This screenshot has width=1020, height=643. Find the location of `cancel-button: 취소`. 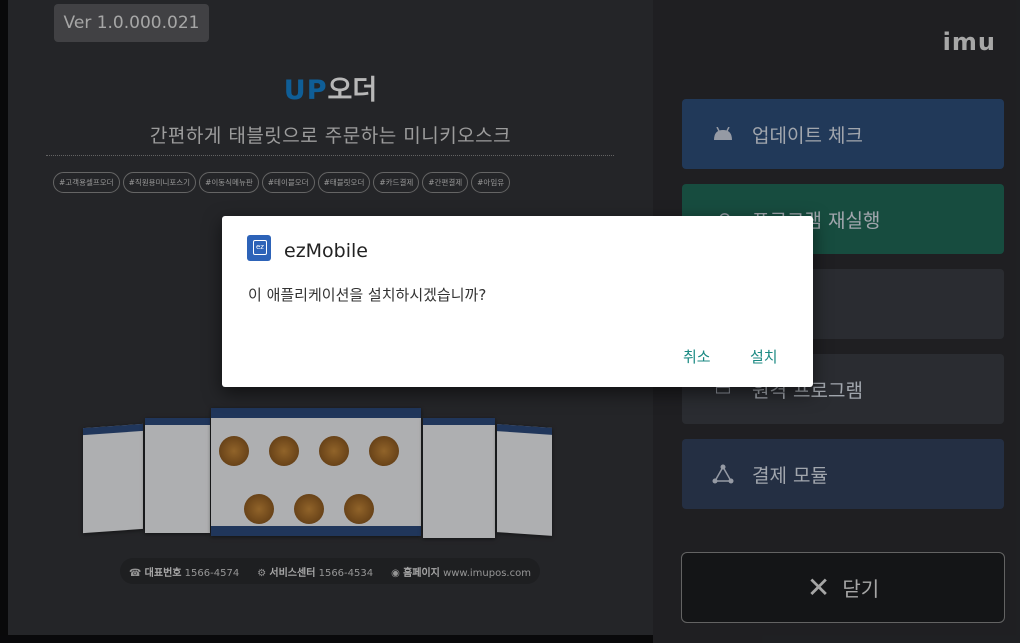

cancel-button: 취소 is located at coordinates (697, 356).